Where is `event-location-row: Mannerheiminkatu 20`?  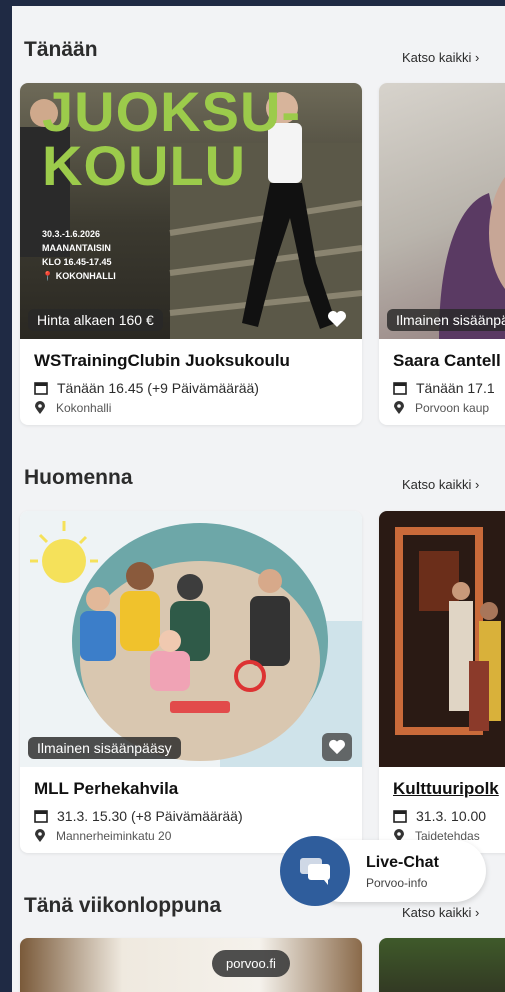 event-location-row: Mannerheiminkatu 20 is located at coordinates (102, 836).